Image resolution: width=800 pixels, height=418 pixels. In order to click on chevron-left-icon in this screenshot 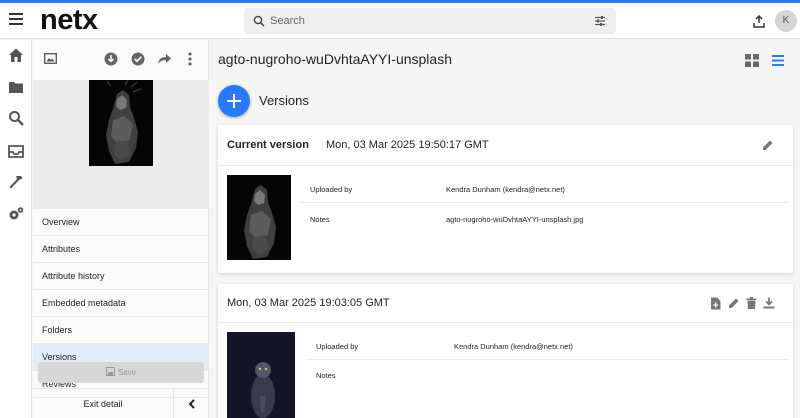, I will do `click(191, 404)`.